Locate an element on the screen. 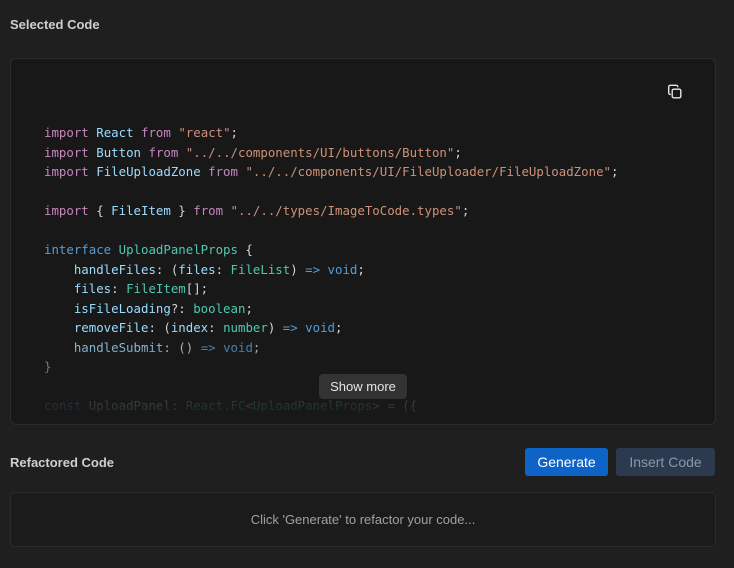 The width and height of the screenshot is (734, 568). code-token: isFileLoading is located at coordinates (122, 308).